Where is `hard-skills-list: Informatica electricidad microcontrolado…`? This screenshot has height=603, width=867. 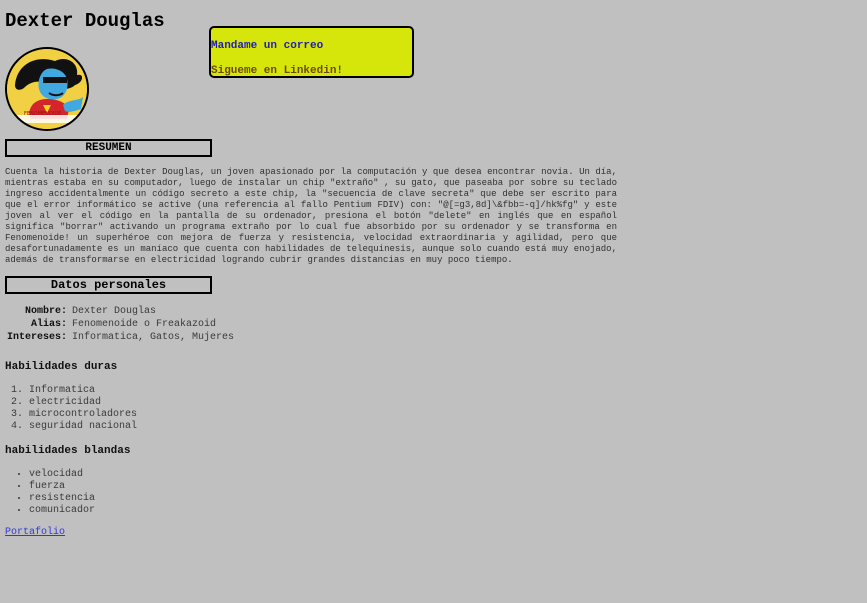 hard-skills-list: Informatica electricidad microcontrolado… is located at coordinates (71, 409).